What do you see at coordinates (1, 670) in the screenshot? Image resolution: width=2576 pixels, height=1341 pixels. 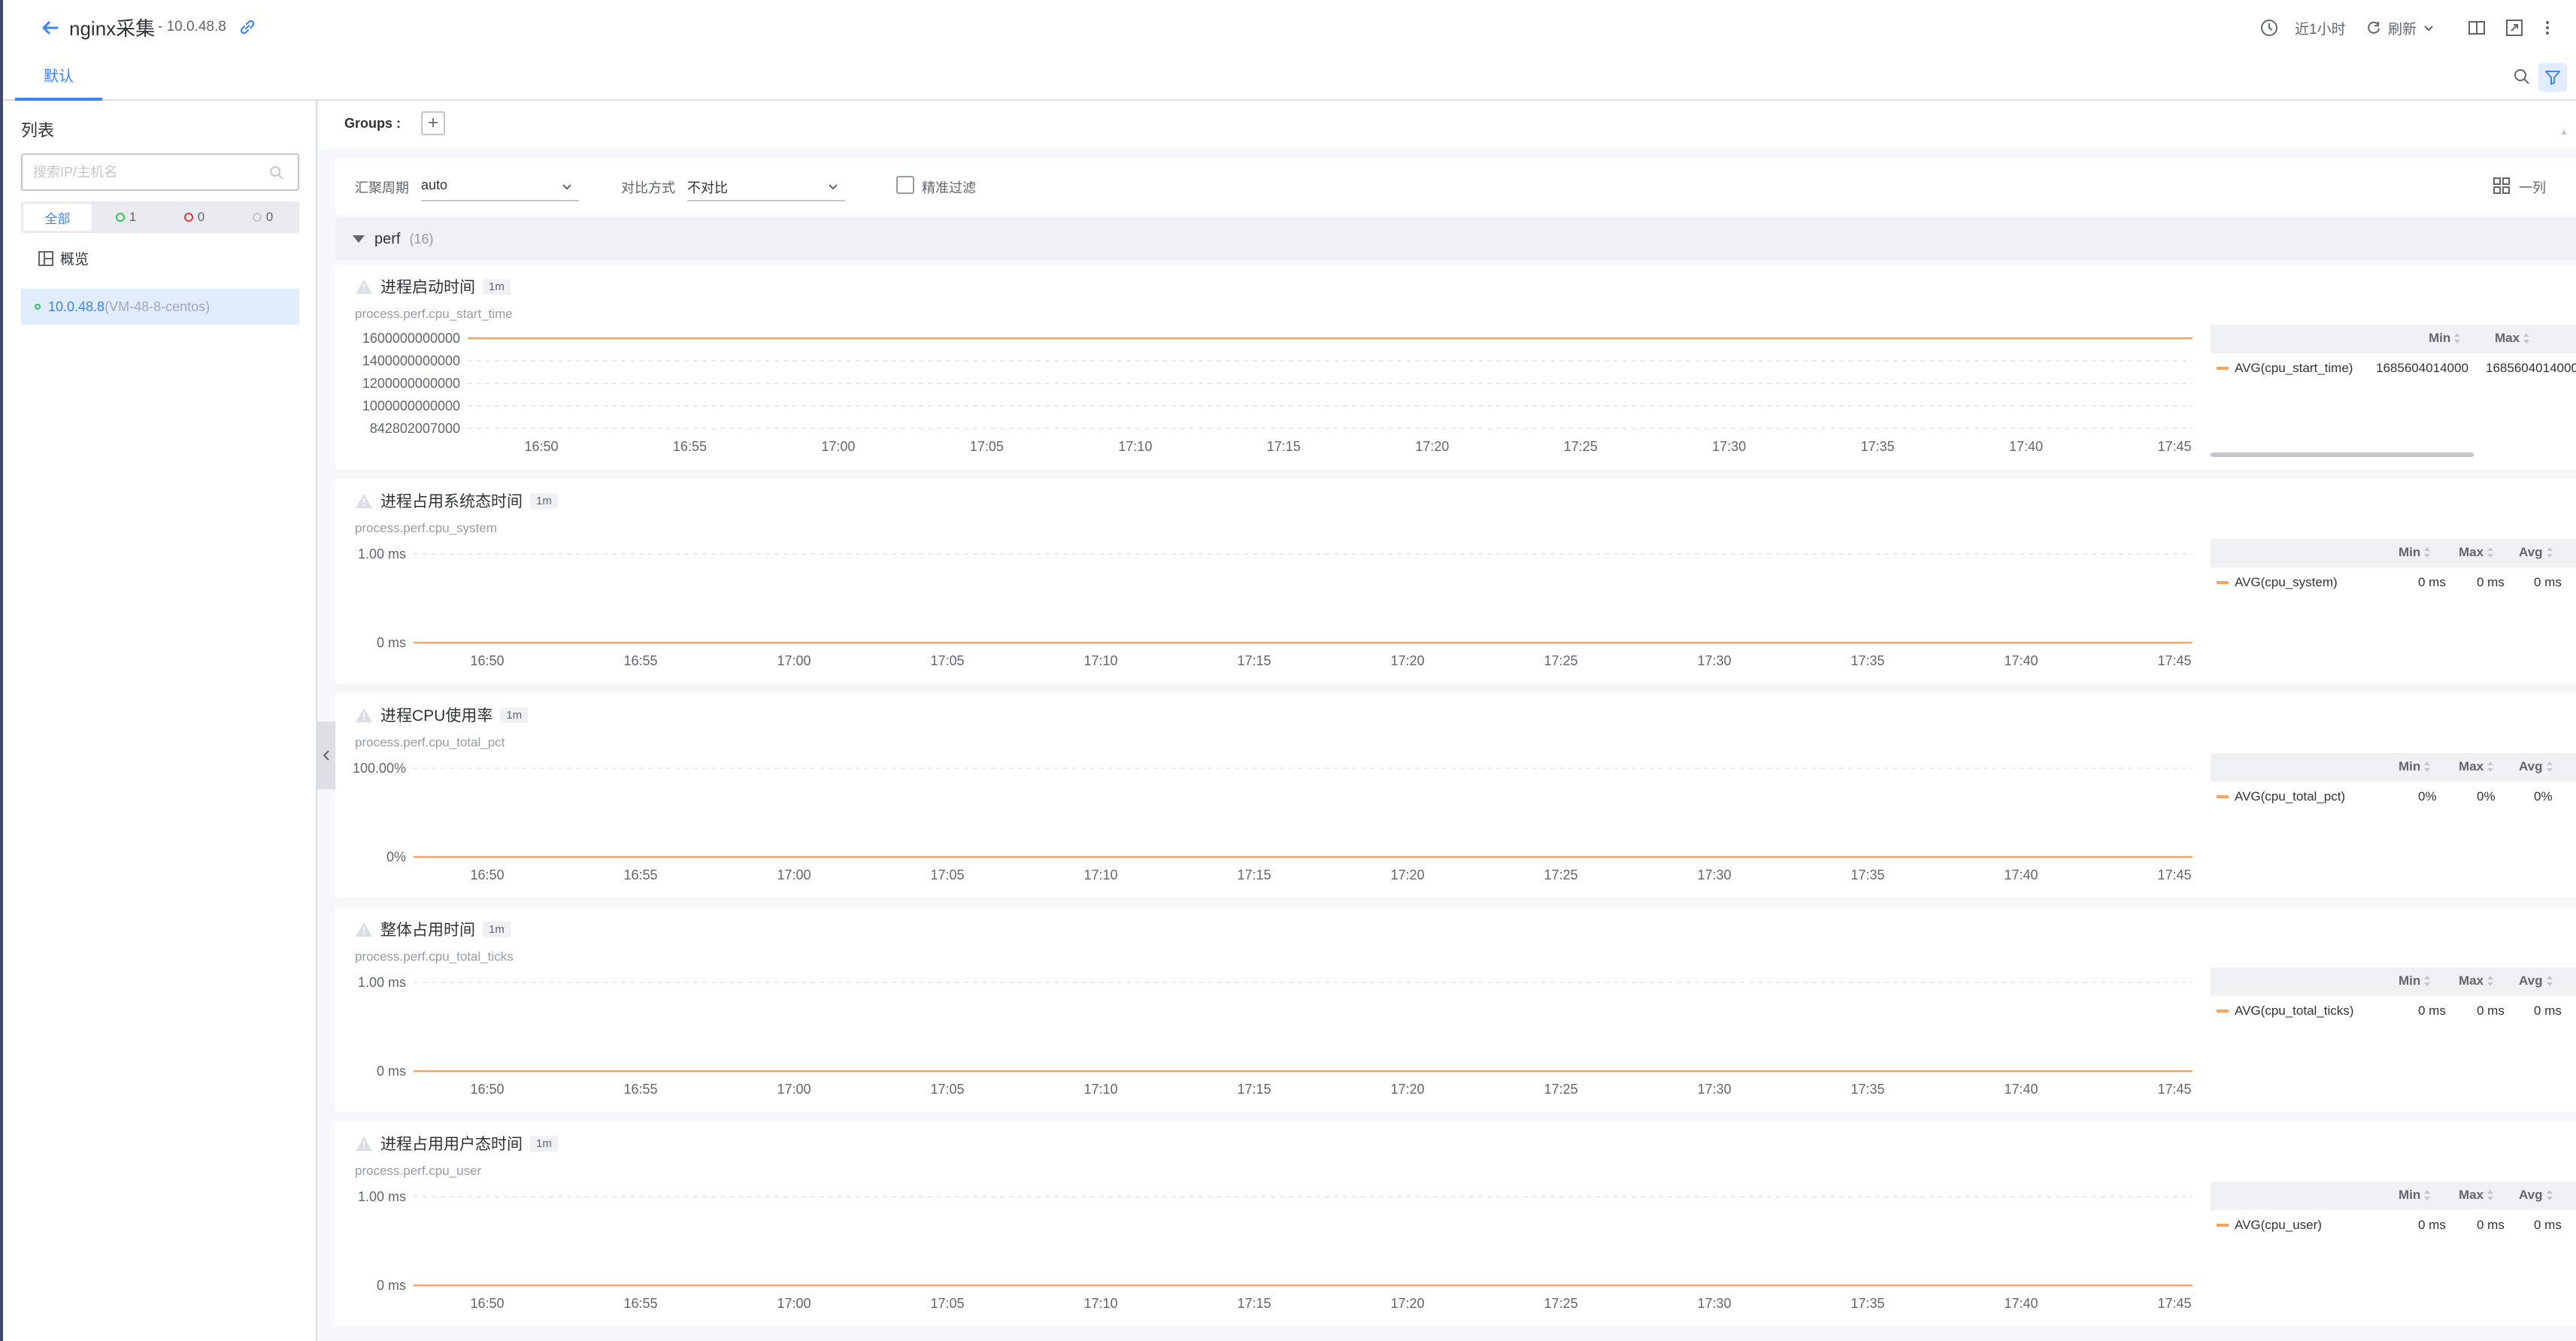 I see `sidebar-edge` at bounding box center [1, 670].